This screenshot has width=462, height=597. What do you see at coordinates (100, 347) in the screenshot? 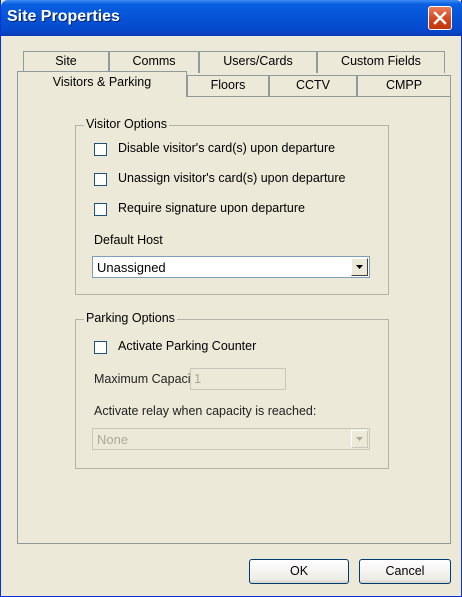
I see `activate-parking-counter-checkbox` at bounding box center [100, 347].